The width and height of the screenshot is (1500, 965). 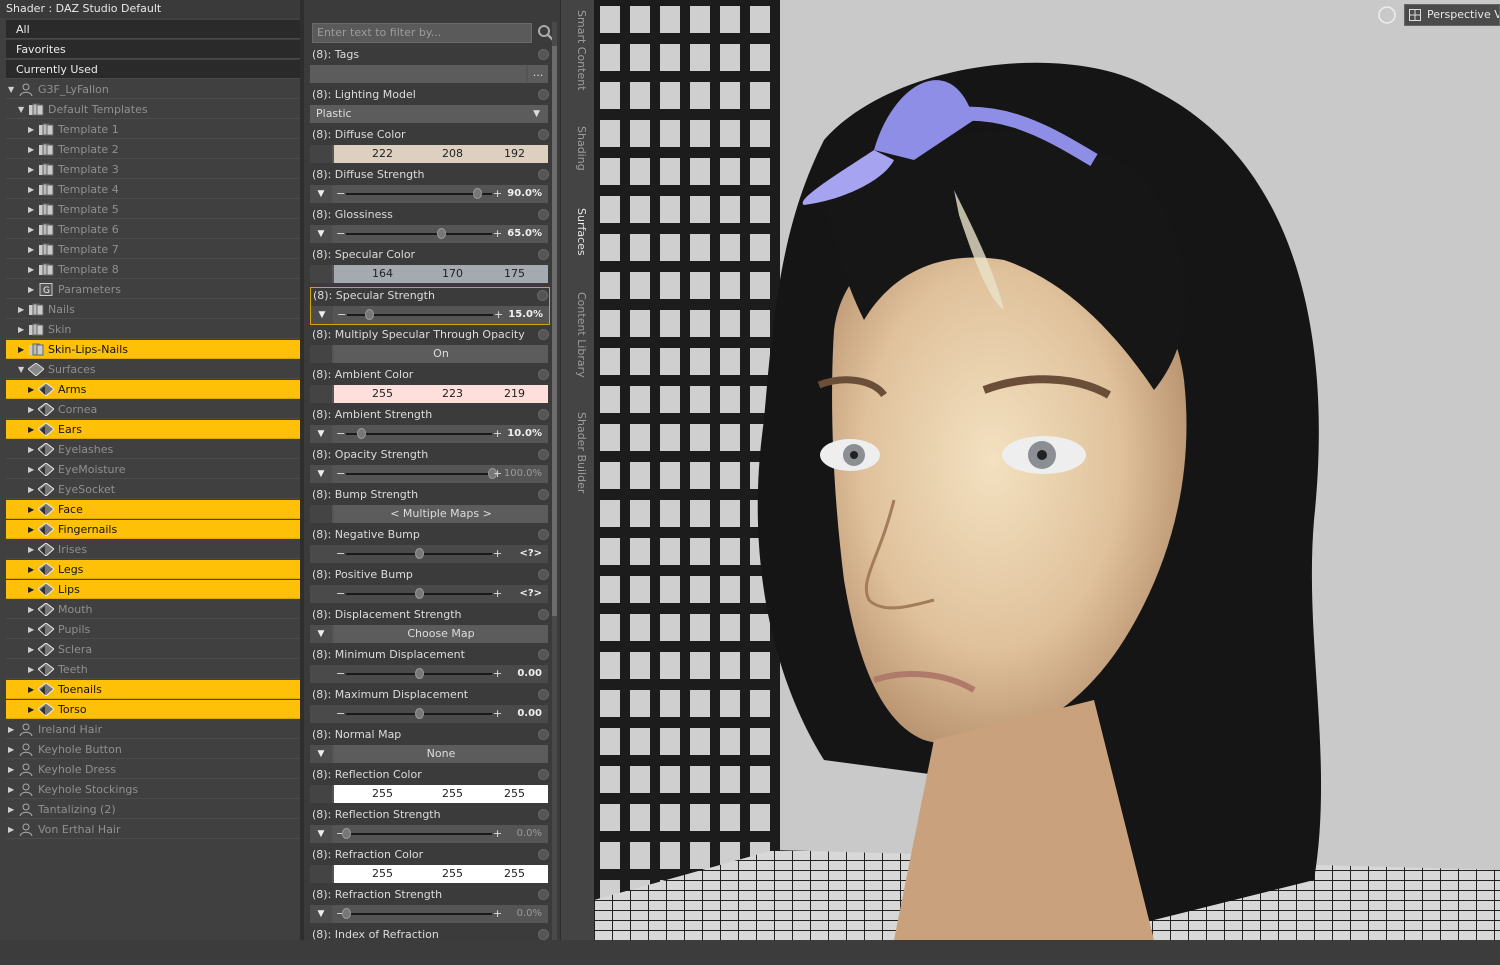 What do you see at coordinates (577, 462) in the screenshot?
I see `tab-shader-builder: Shader Builder` at bounding box center [577, 462].